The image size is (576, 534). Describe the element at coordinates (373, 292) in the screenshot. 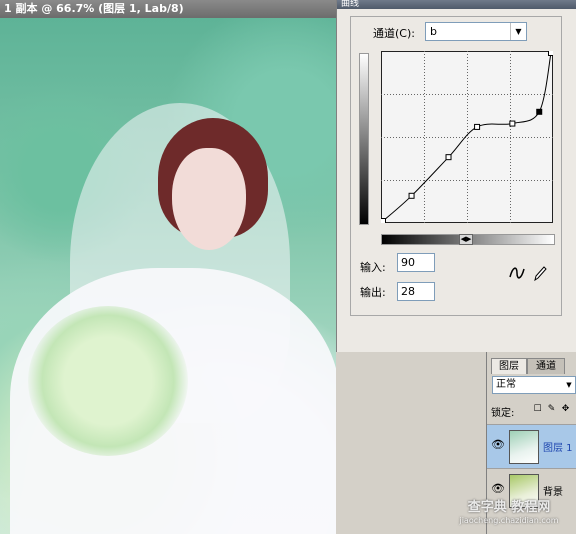

I see `output-label: 输出:` at that location.